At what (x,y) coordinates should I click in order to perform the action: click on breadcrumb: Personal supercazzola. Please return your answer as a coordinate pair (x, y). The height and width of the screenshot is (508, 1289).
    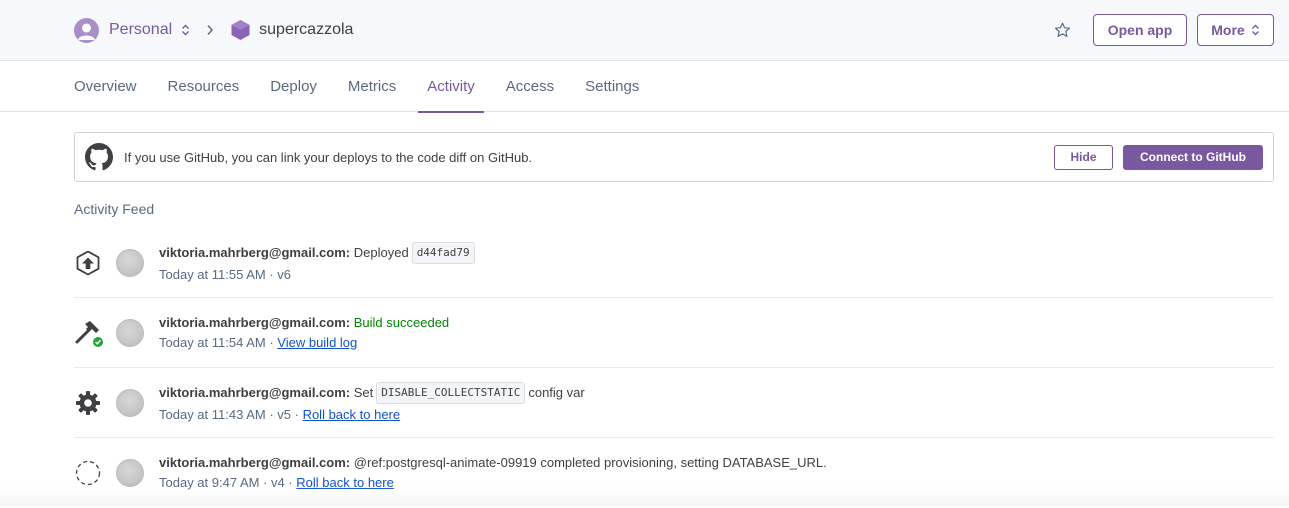
    Looking at the image, I should click on (213, 30).